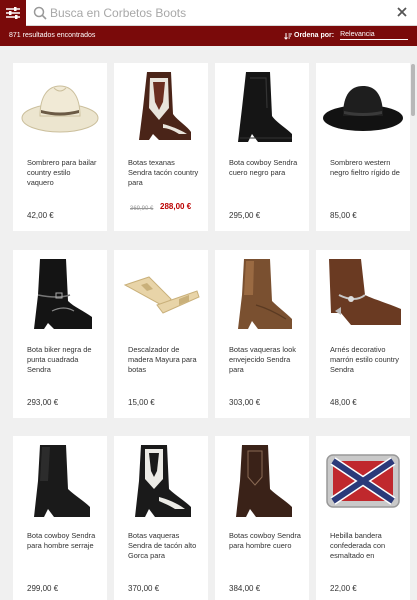  I want to click on straw-hat-icon, so click(60, 109).